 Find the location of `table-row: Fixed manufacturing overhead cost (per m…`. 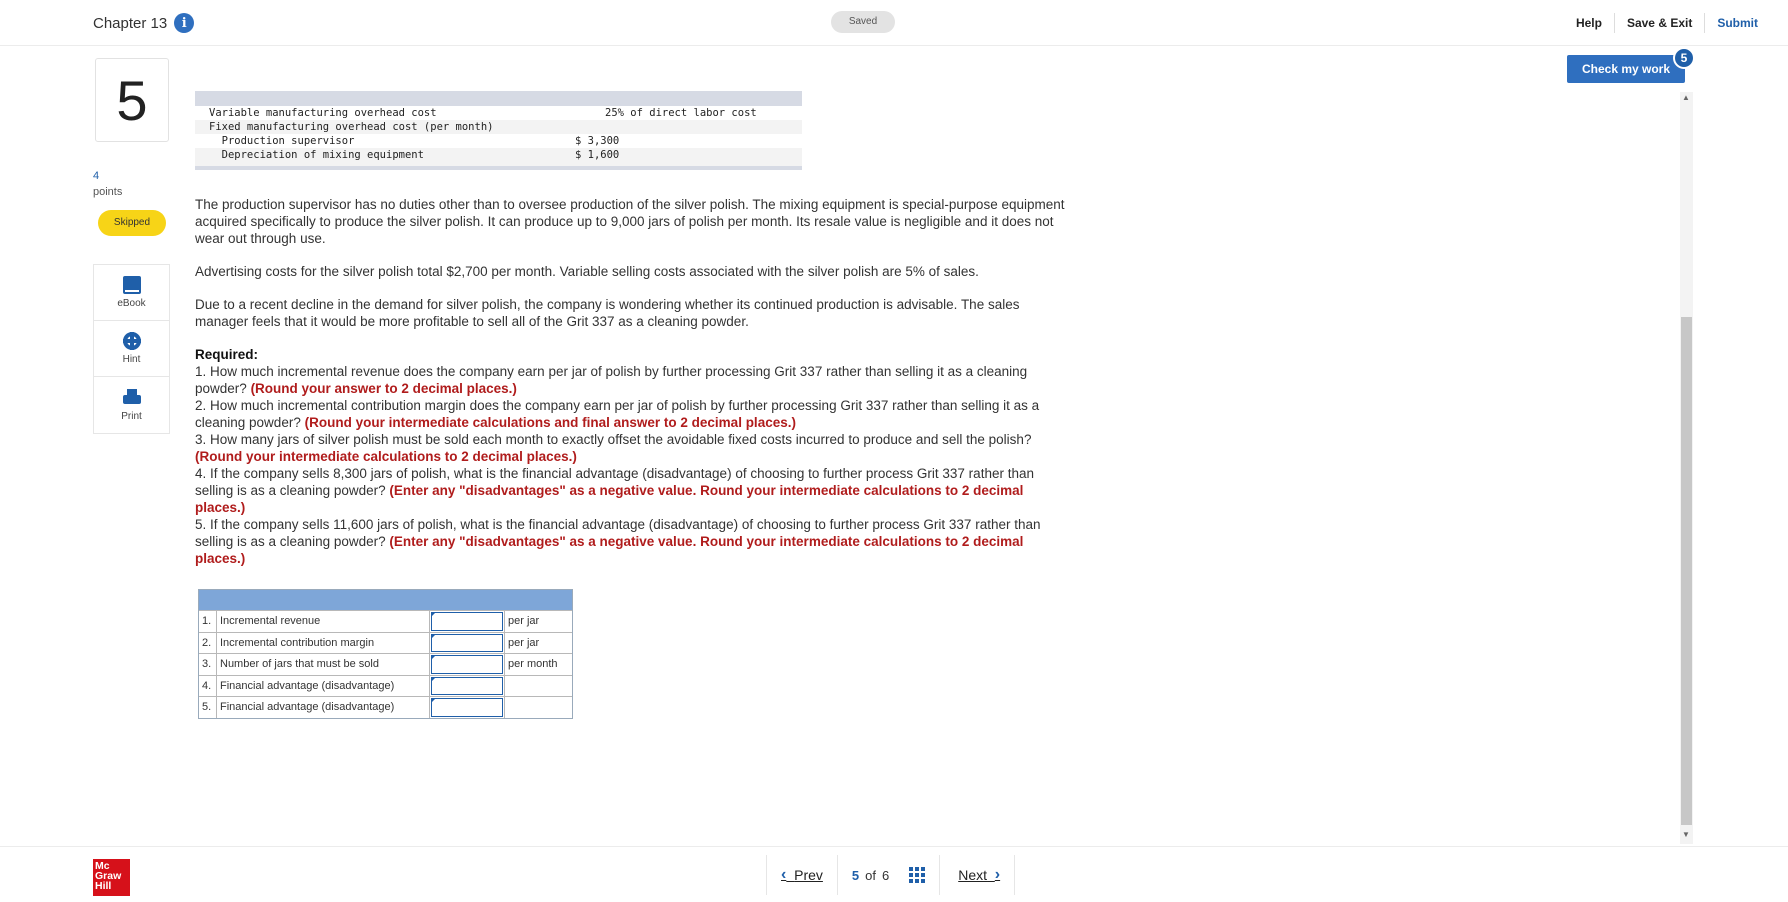

table-row: Fixed manufacturing overhead cost (per m… is located at coordinates (498, 127).